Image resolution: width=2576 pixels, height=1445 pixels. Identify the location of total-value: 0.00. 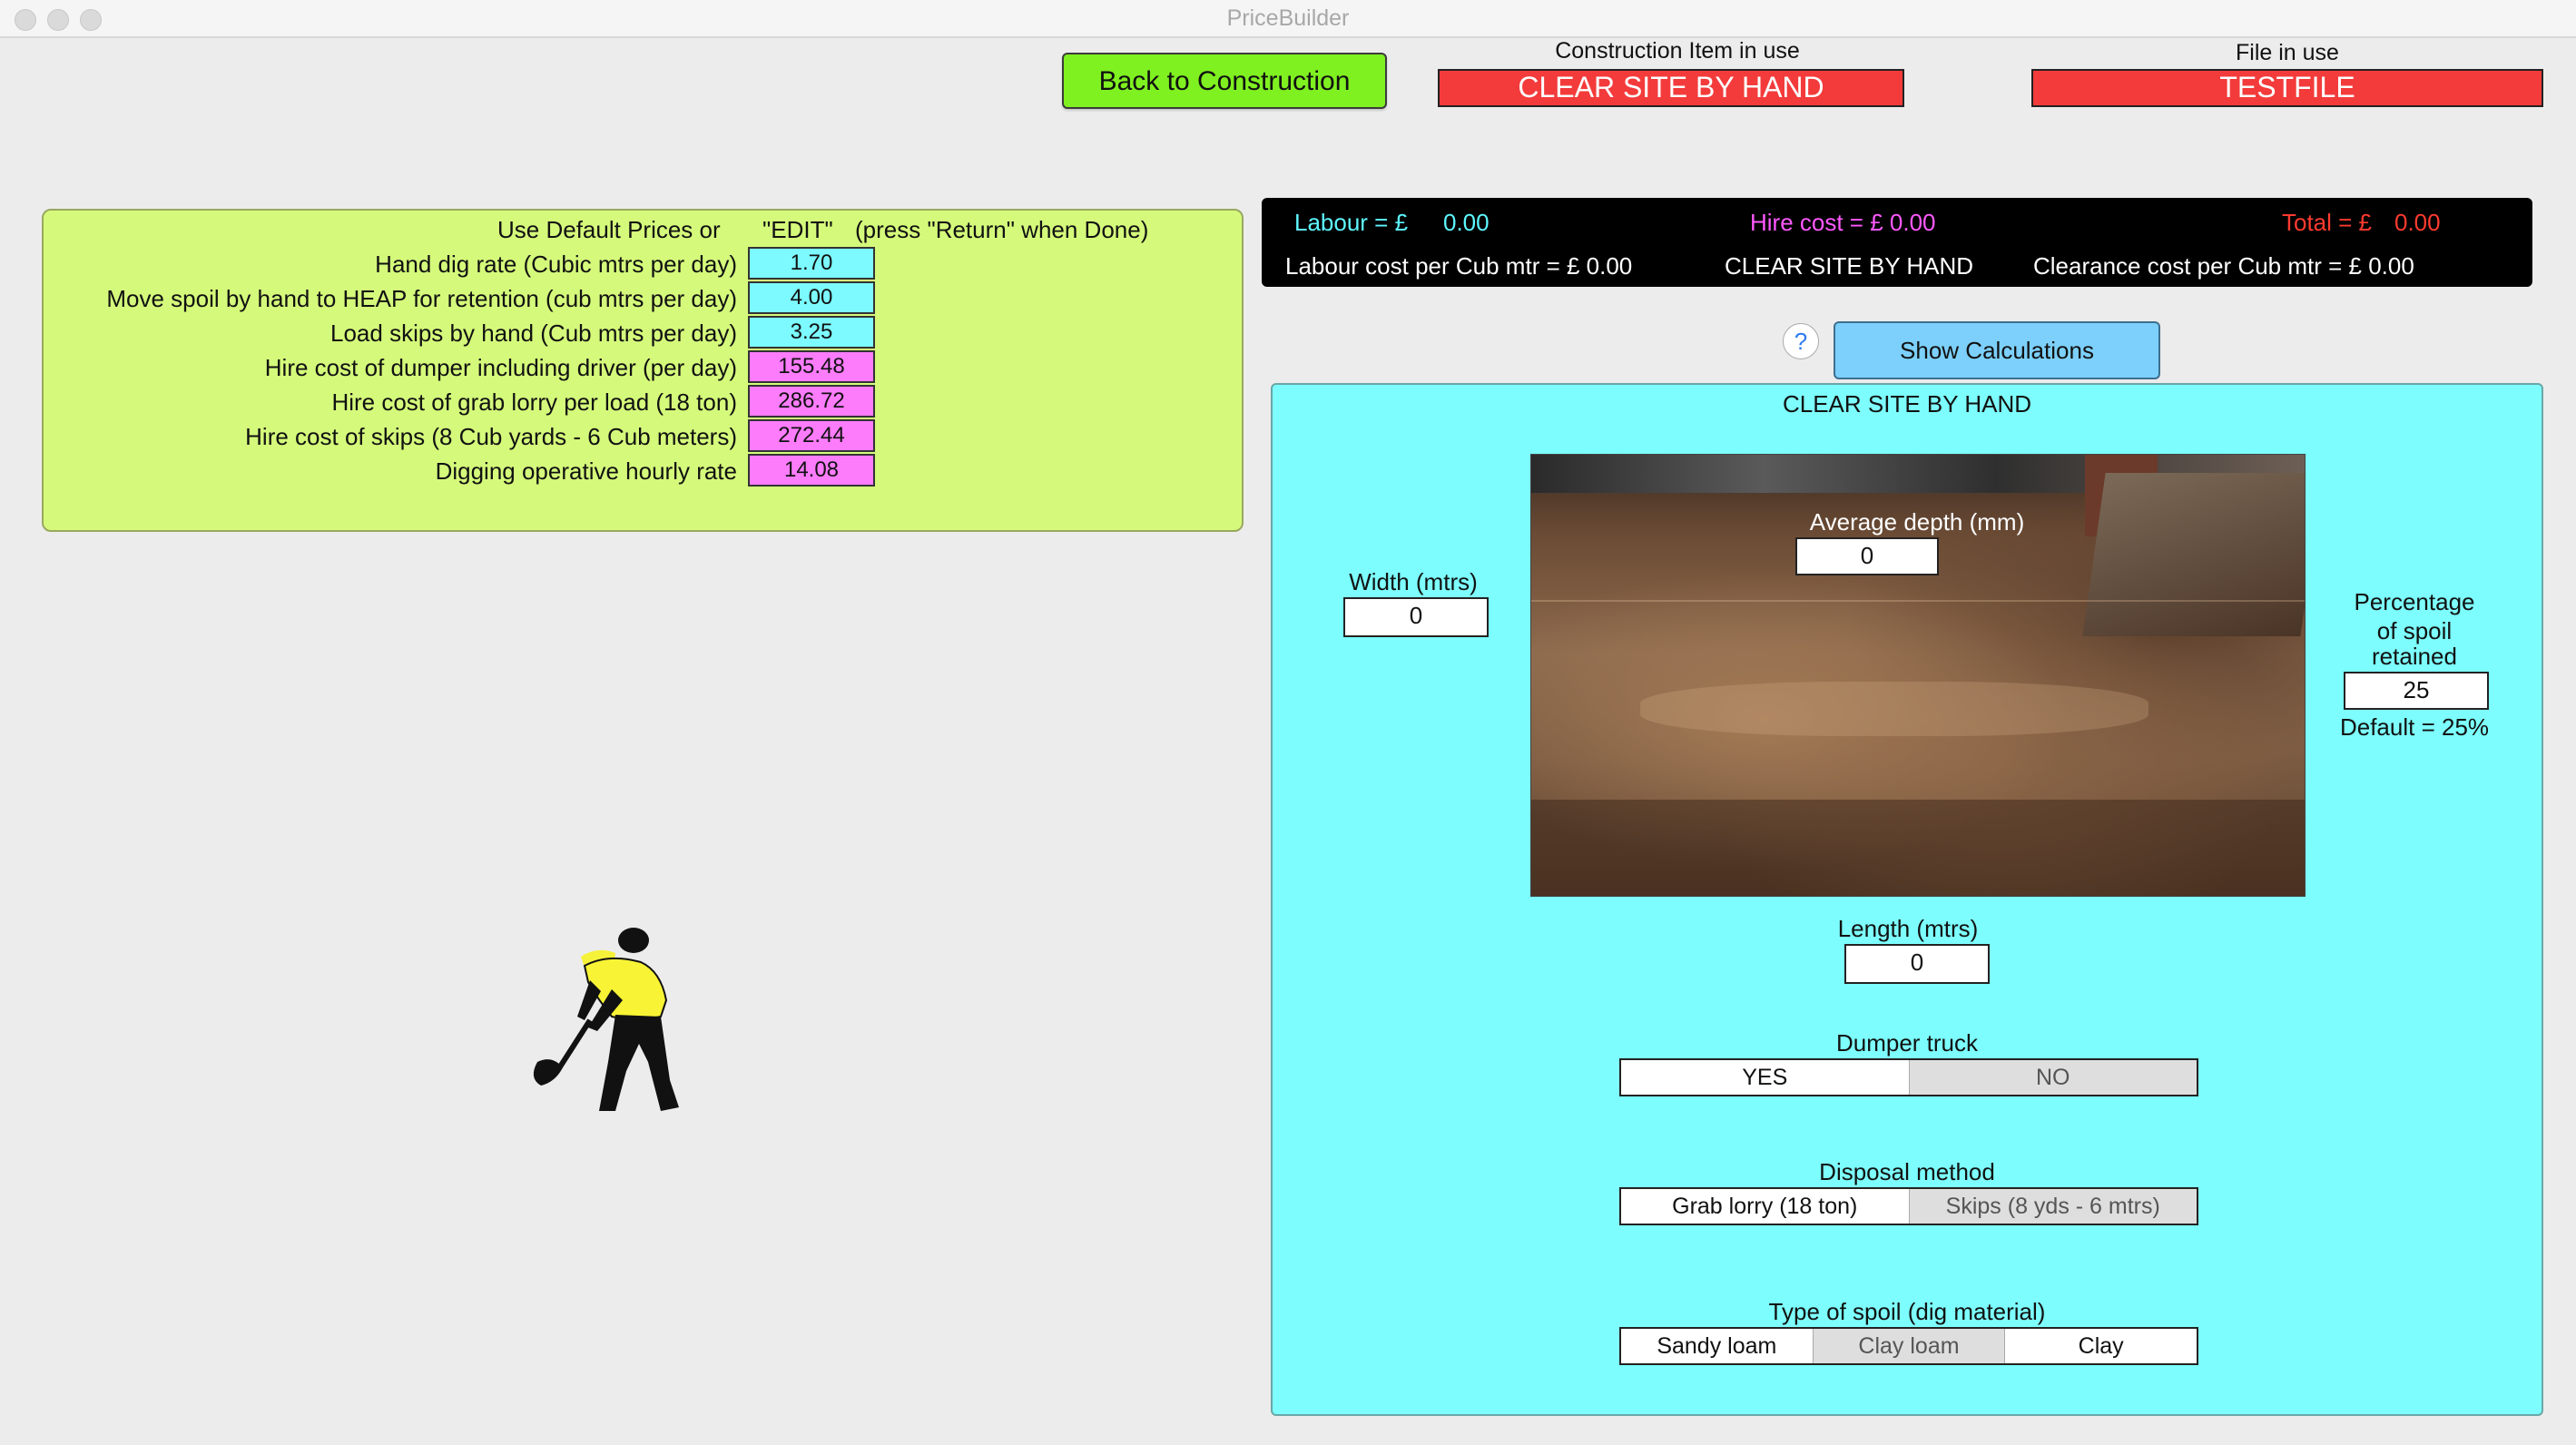
(2417, 222).